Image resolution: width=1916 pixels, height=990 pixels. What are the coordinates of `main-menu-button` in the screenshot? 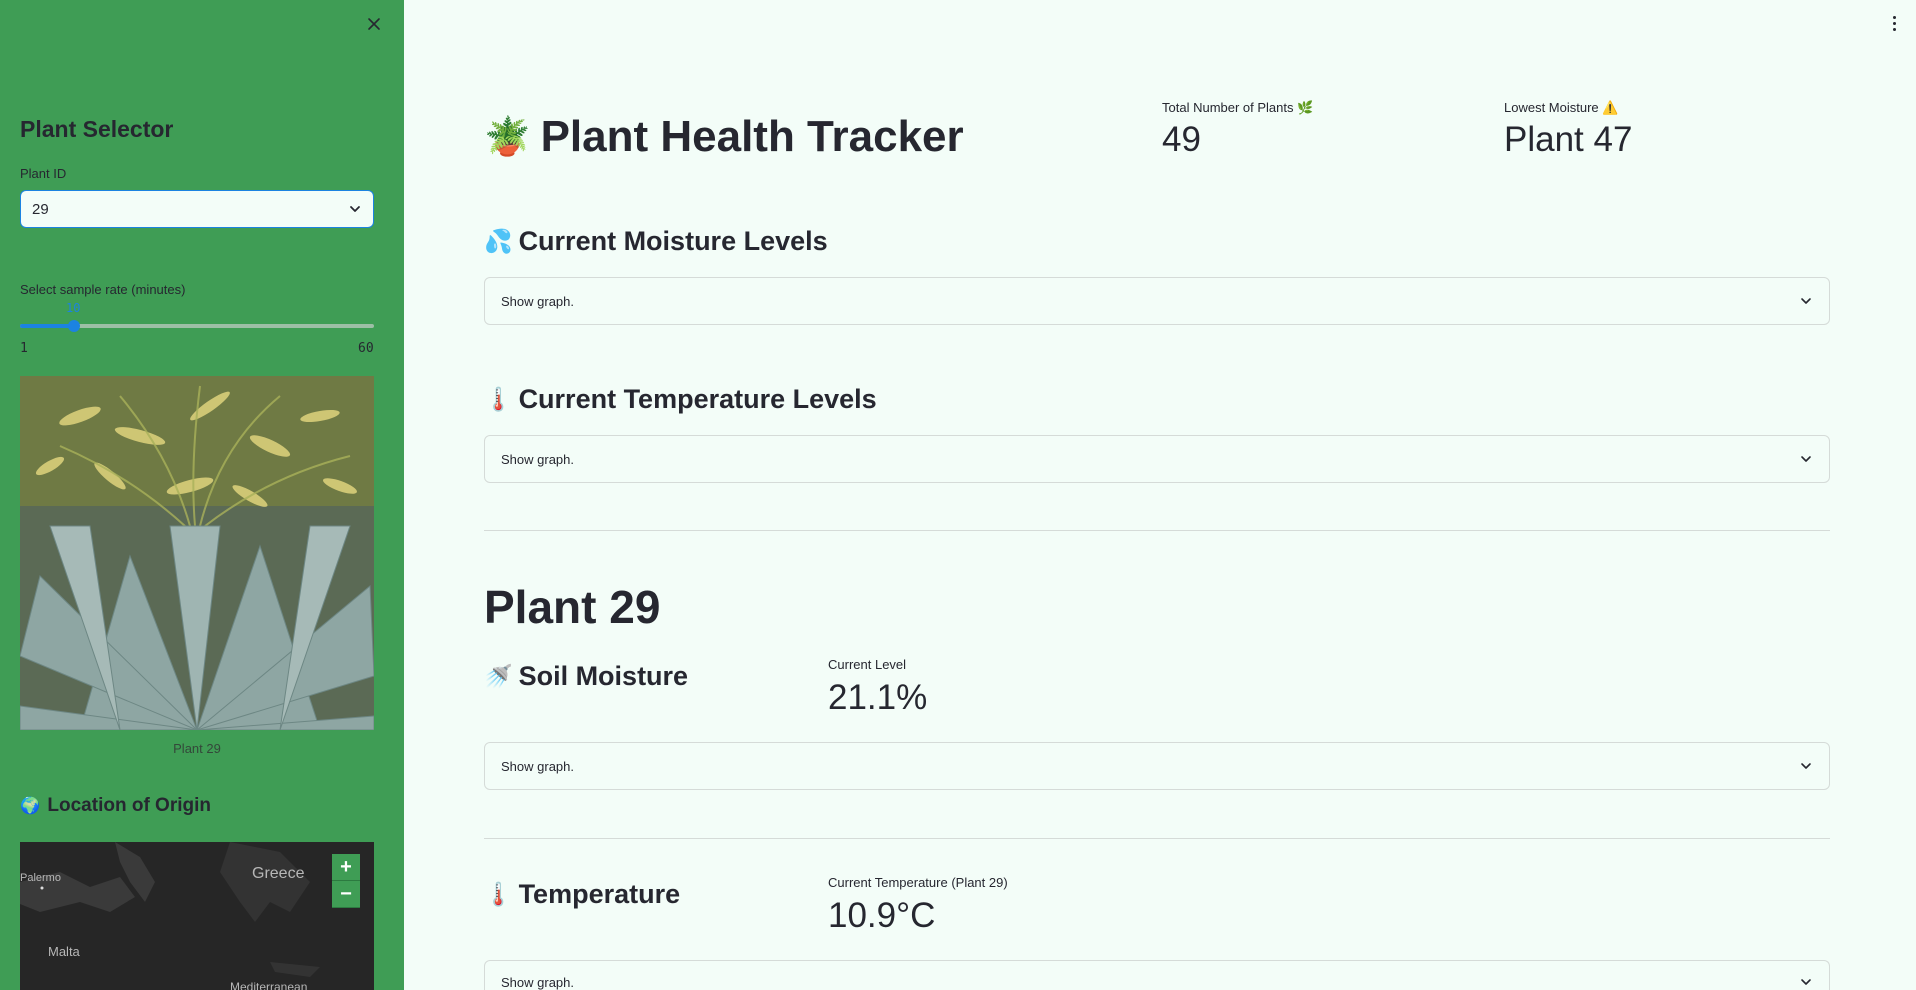 It's located at (1894, 23).